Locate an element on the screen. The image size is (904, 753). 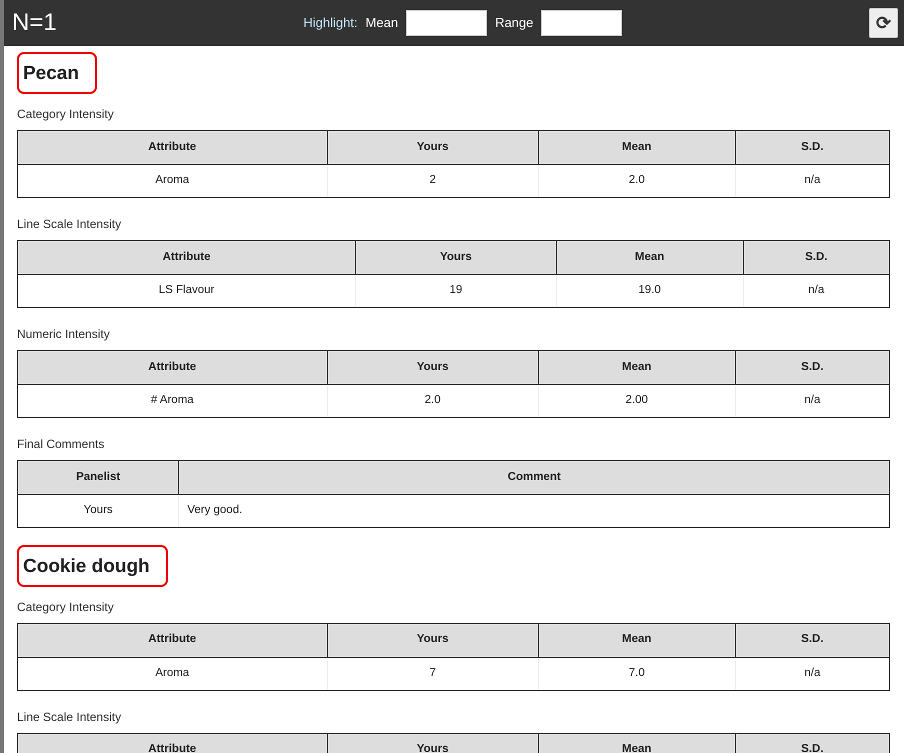
range-label: Range is located at coordinates (514, 23).